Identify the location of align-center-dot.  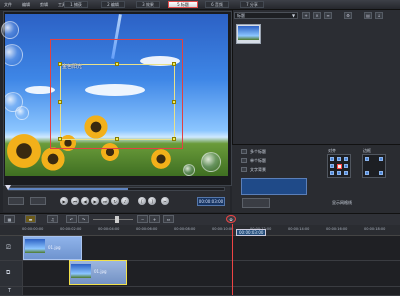
(339, 166).